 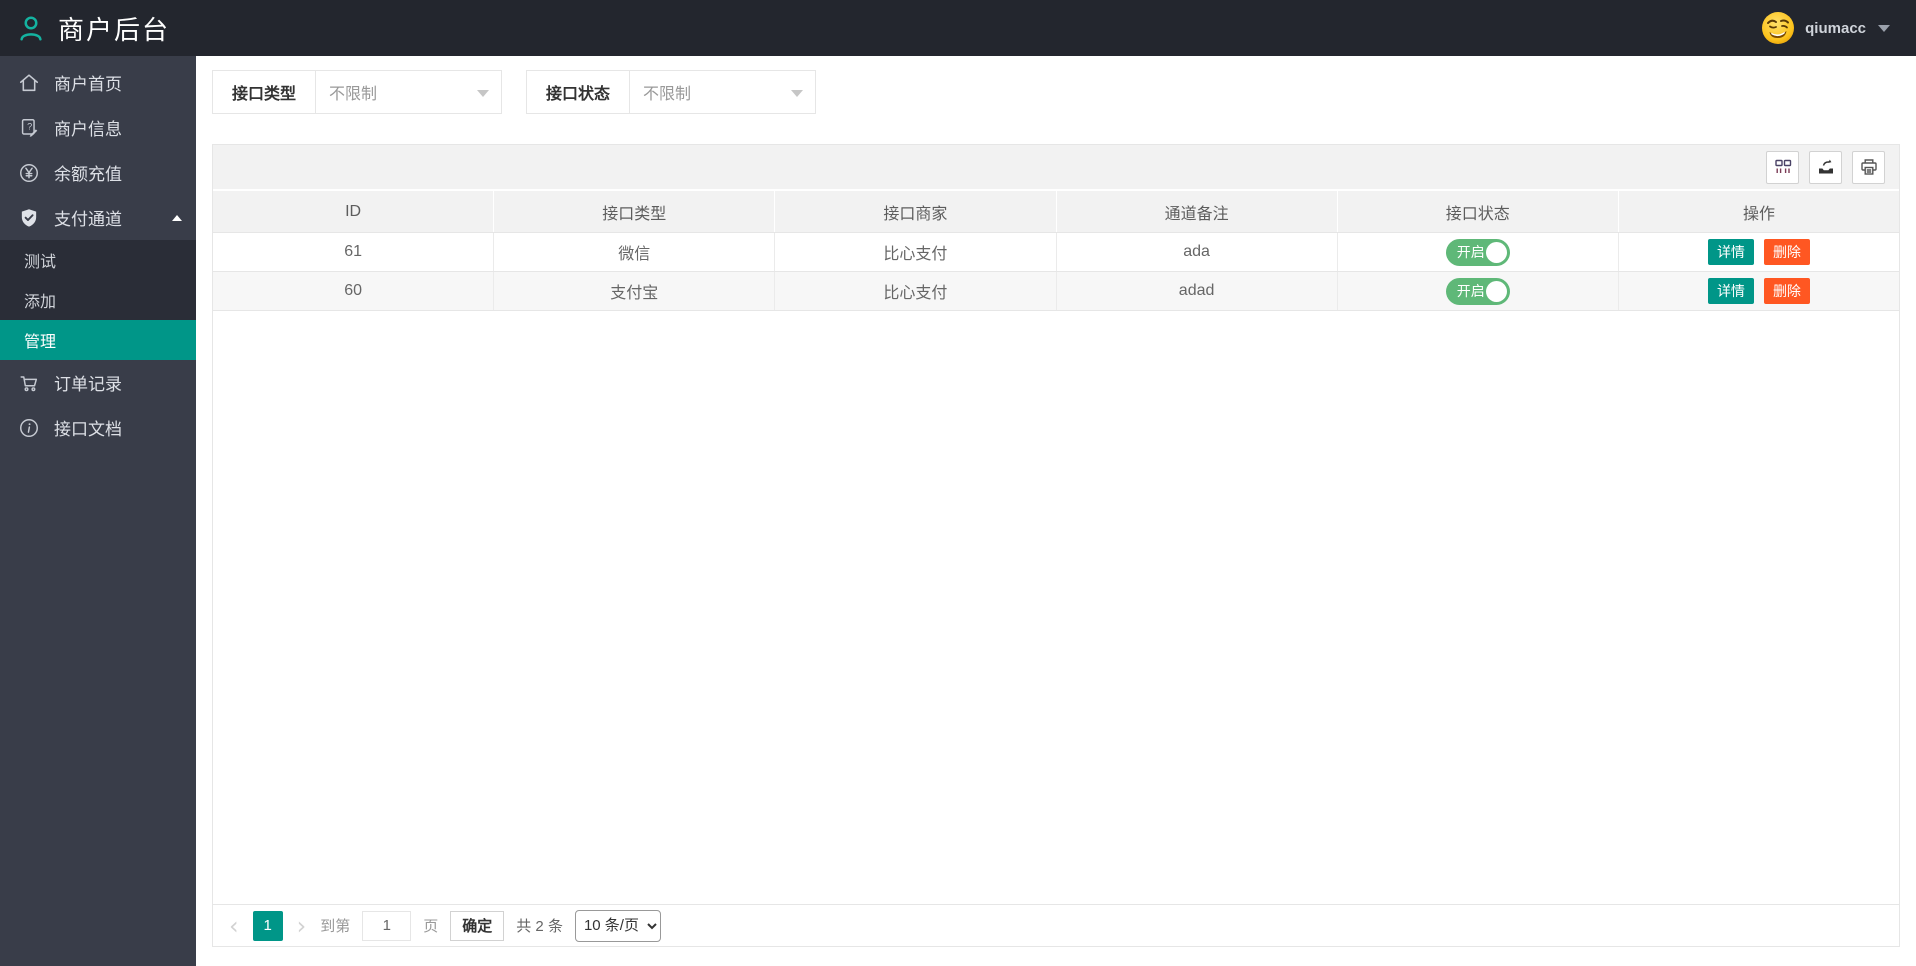 I want to click on goto-page-label: 到第, so click(x=335, y=926).